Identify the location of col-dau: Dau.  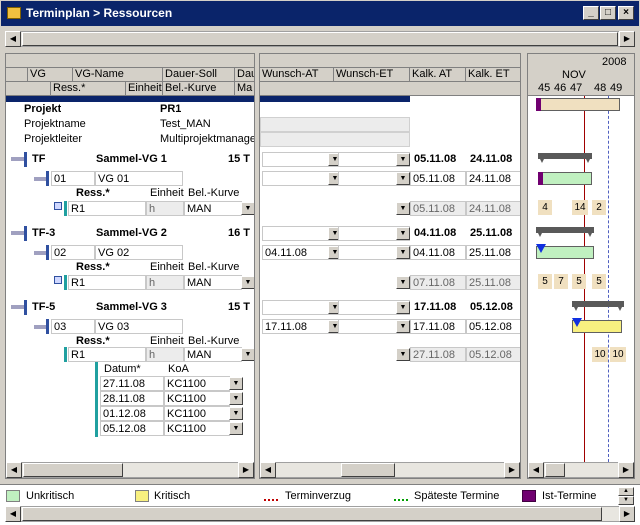
(244, 75).